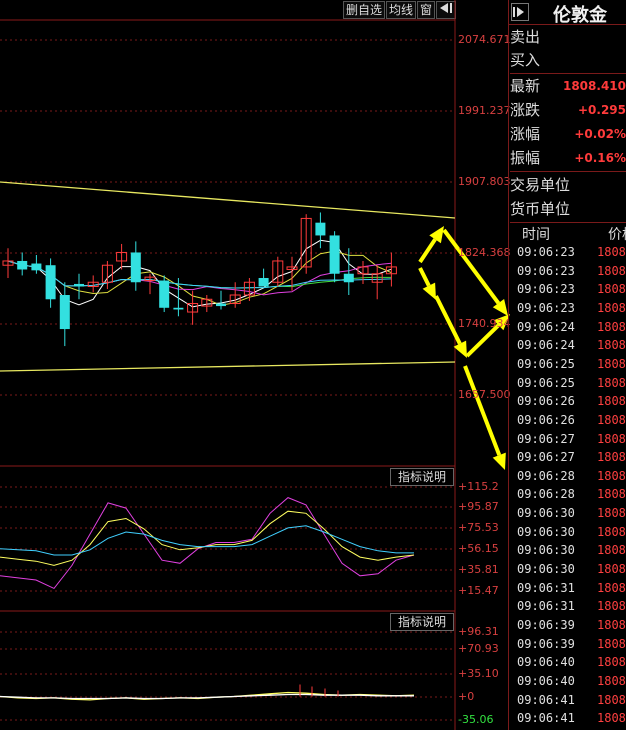 Image resolution: width=626 pixels, height=730 pixels. Describe the element at coordinates (478, 569) in the screenshot. I see `indicator-1-axis-label: +35.81` at that location.